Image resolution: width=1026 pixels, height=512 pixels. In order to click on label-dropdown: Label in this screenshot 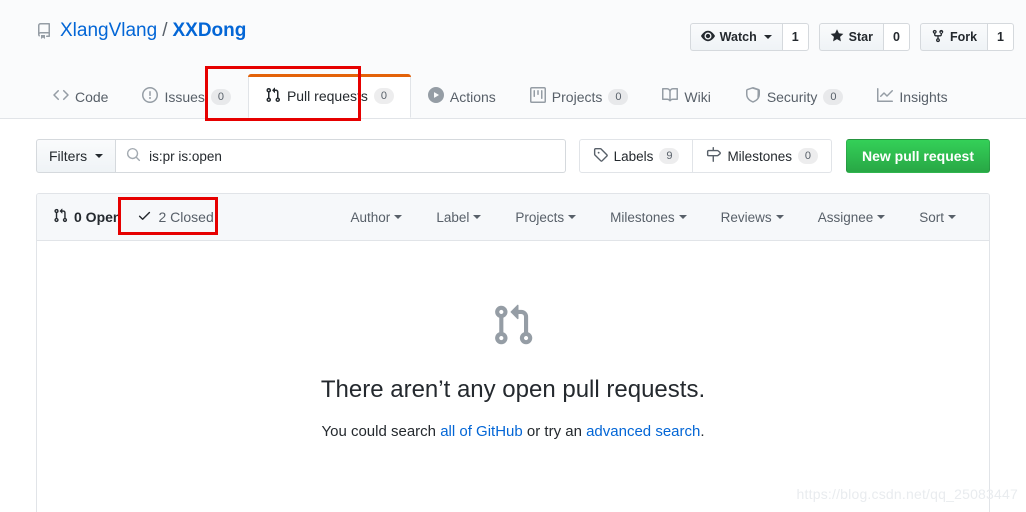, I will do `click(458, 217)`.